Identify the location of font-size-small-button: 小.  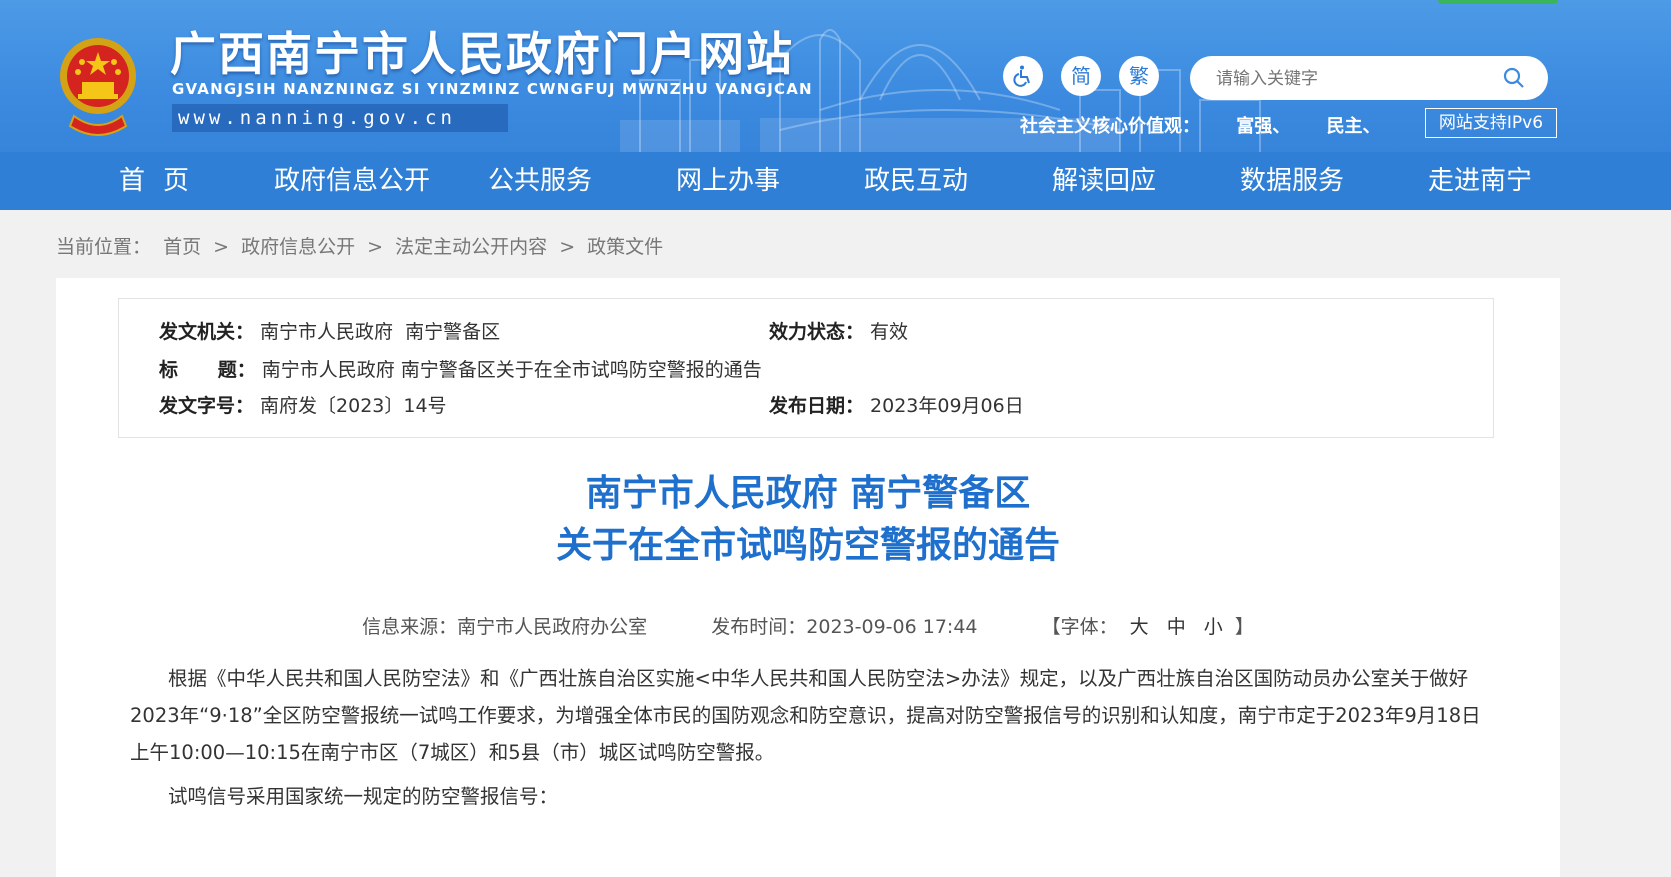
(1213, 627).